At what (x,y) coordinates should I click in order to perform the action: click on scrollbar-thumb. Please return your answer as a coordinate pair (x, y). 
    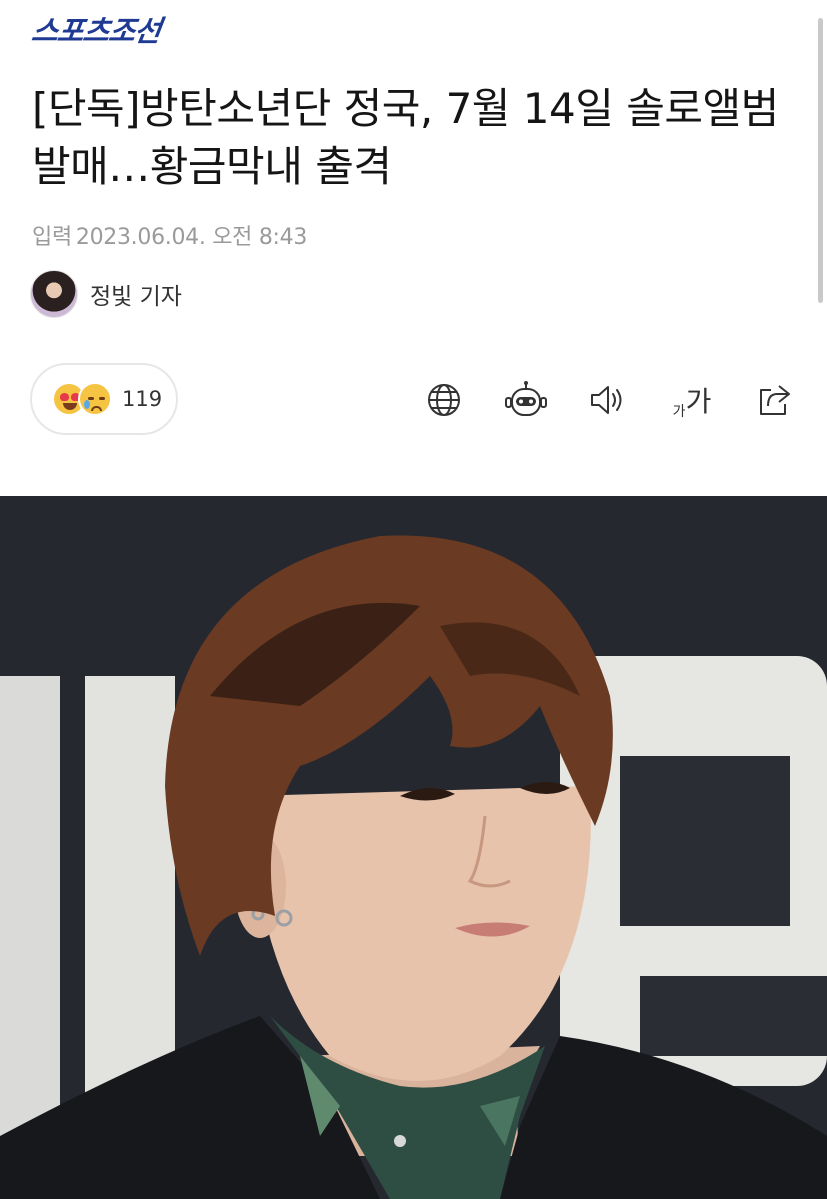
    Looking at the image, I should click on (820, 160).